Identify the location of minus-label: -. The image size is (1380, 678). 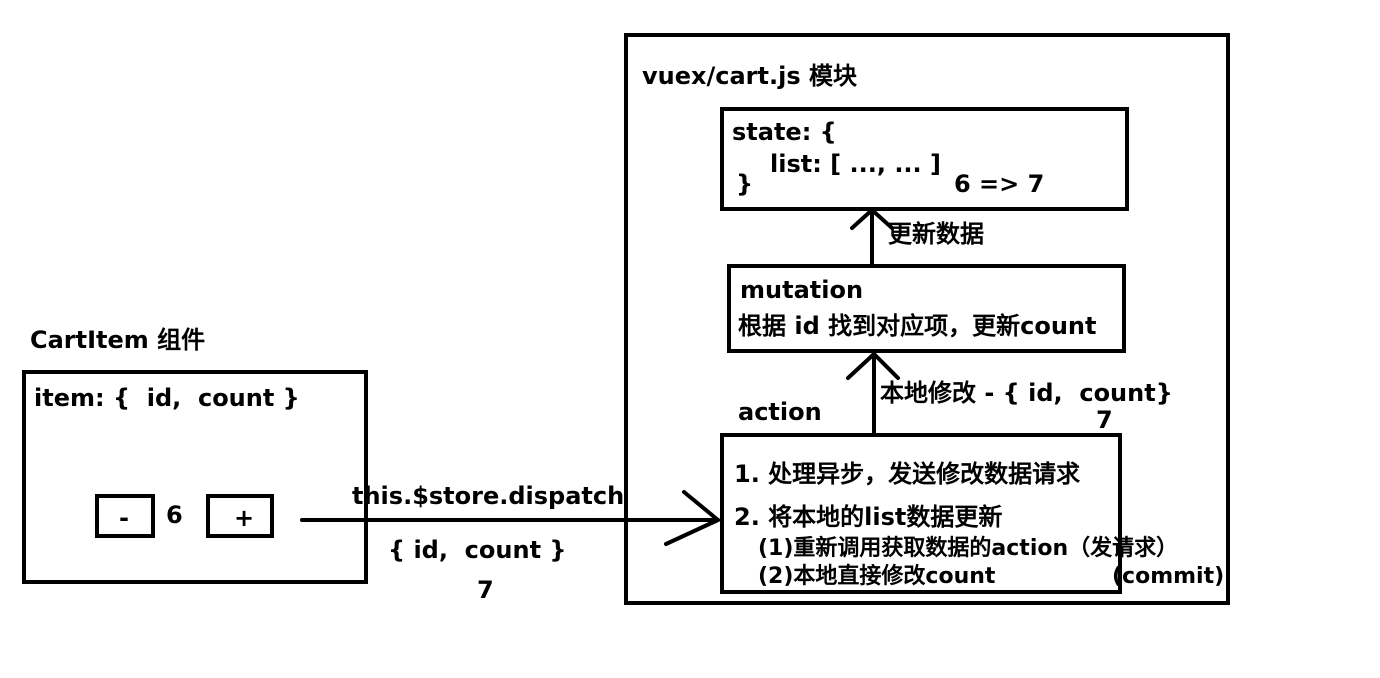
(124, 518).